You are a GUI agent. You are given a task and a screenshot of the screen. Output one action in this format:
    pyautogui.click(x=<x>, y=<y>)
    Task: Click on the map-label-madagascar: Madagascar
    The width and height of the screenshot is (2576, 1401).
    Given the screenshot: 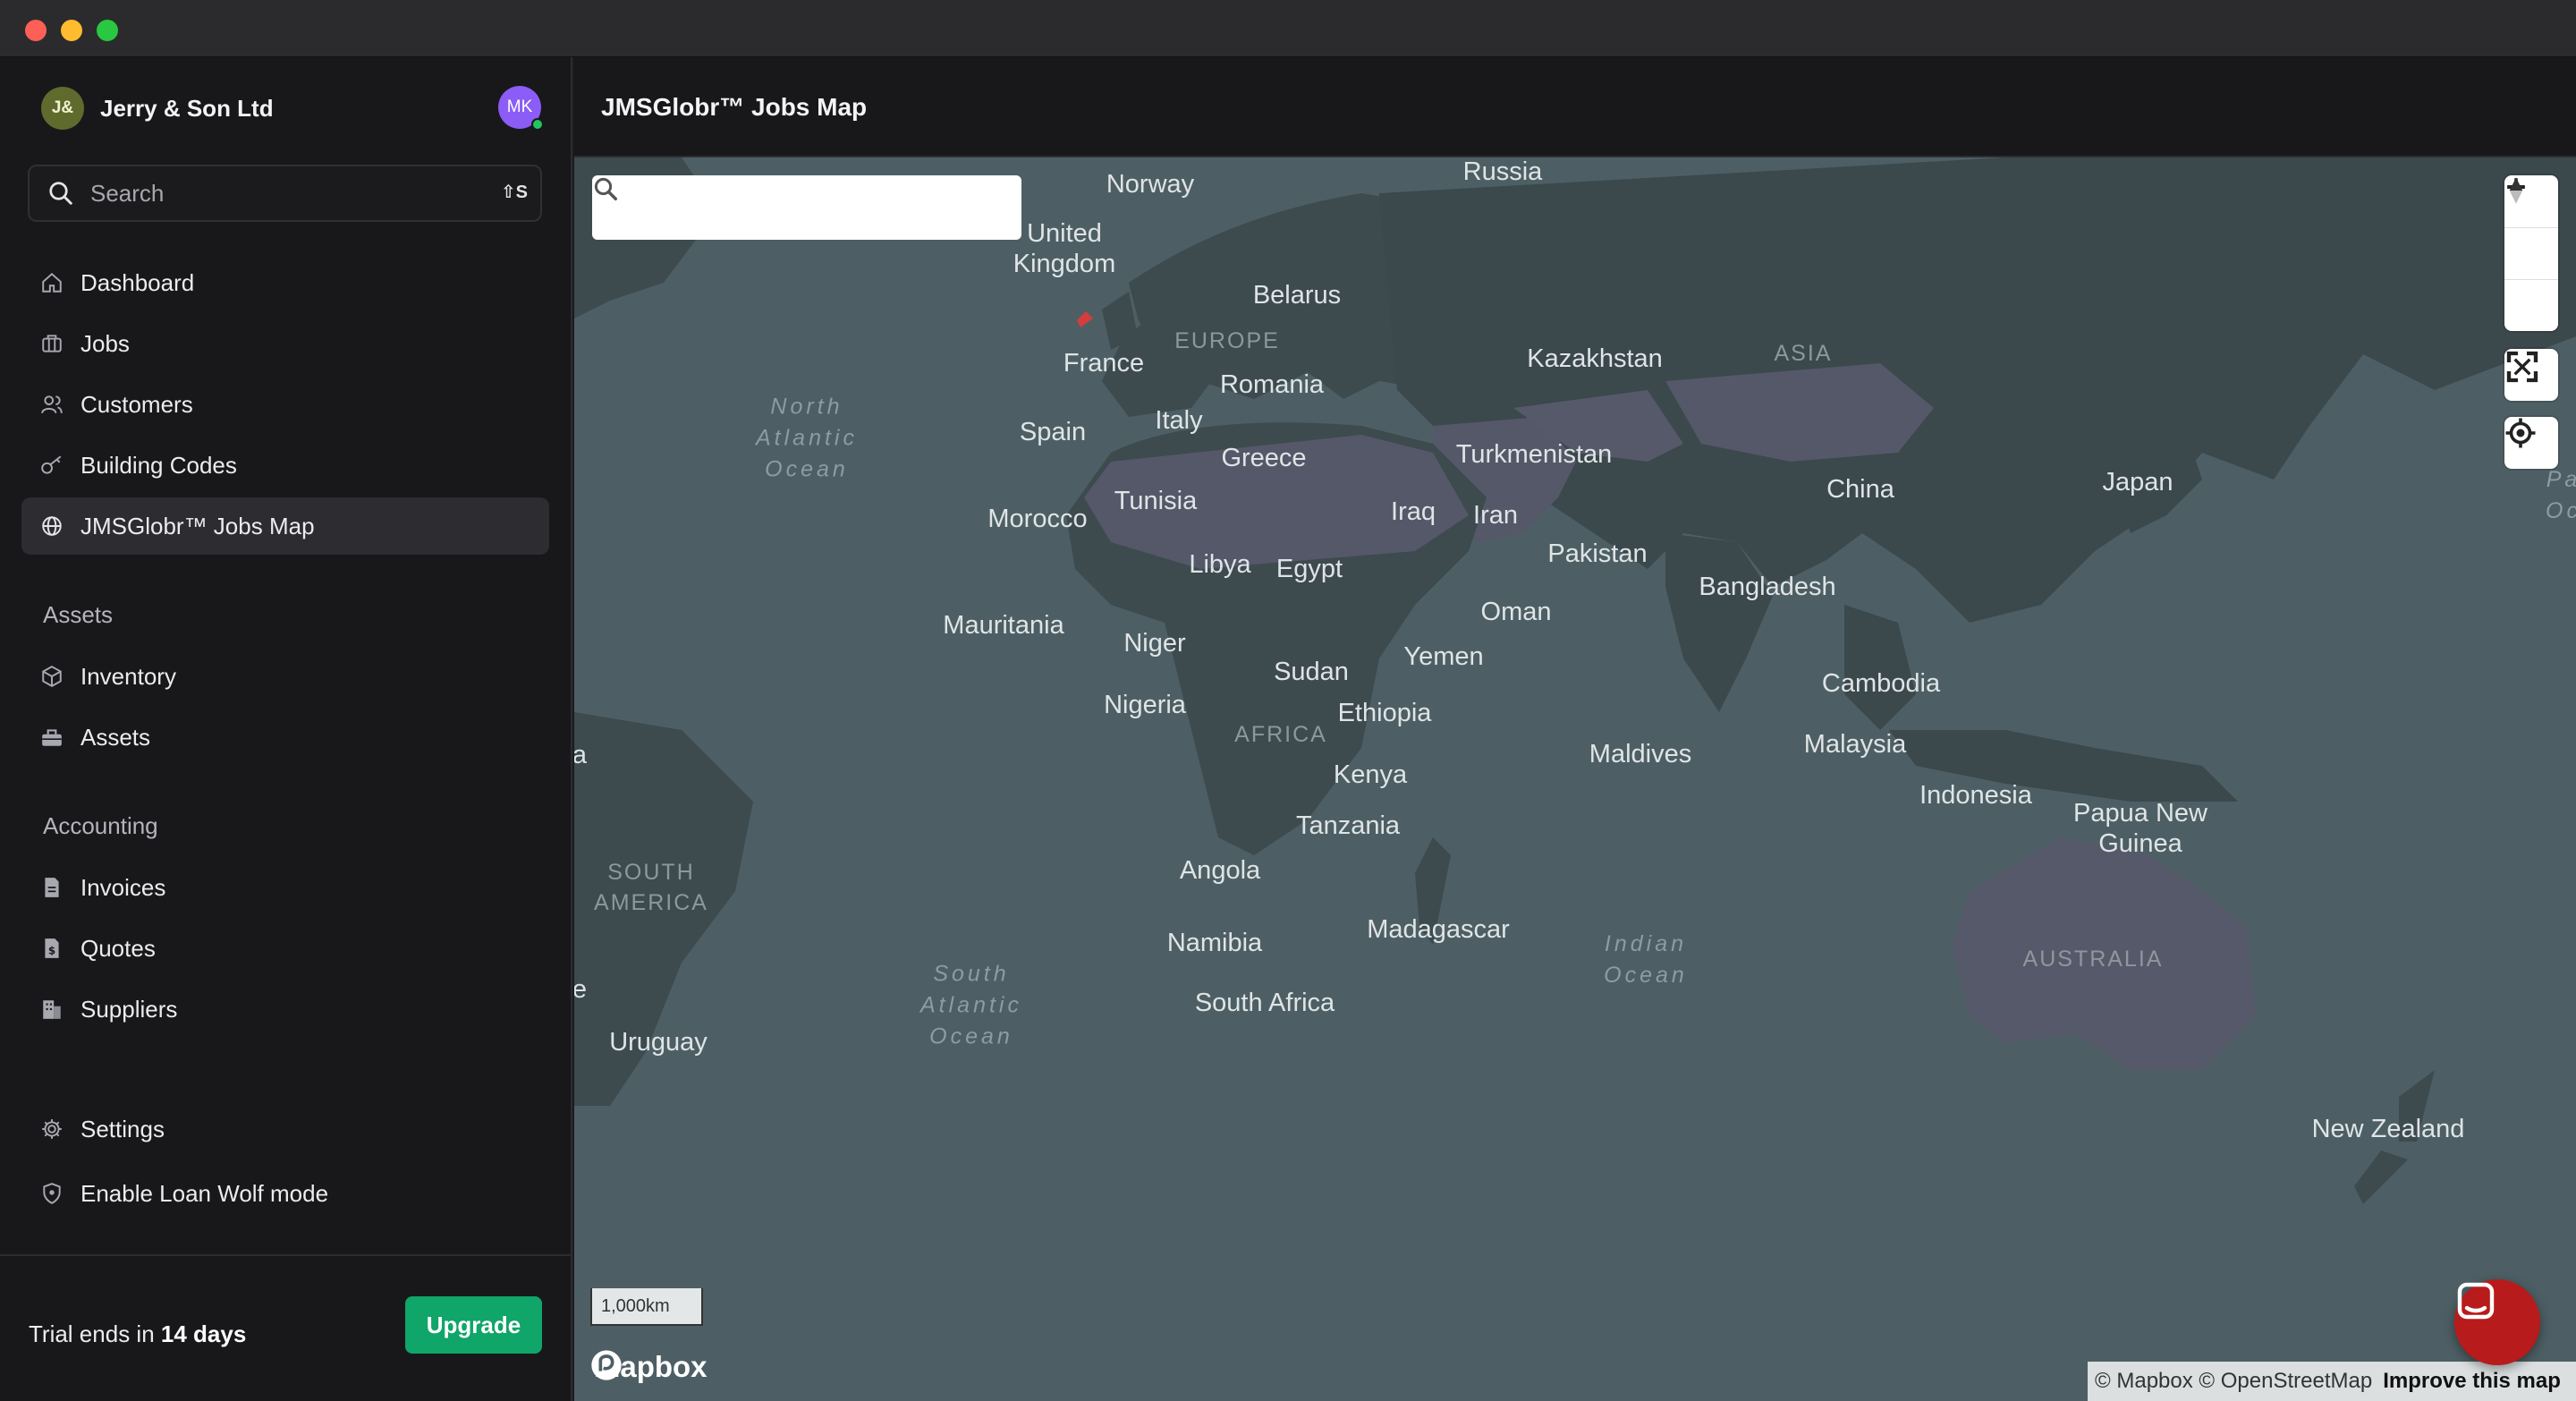 What is the action you would take?
    pyautogui.click(x=1438, y=930)
    